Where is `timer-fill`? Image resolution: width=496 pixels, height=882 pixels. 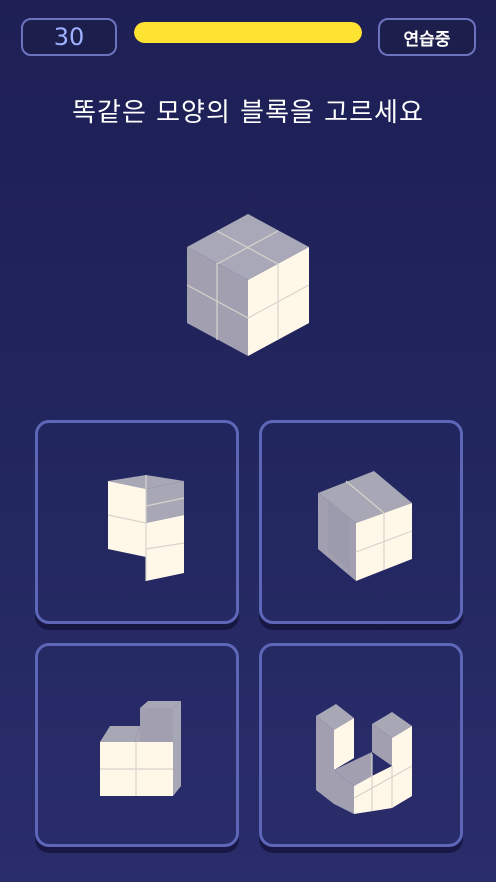 timer-fill is located at coordinates (248, 32).